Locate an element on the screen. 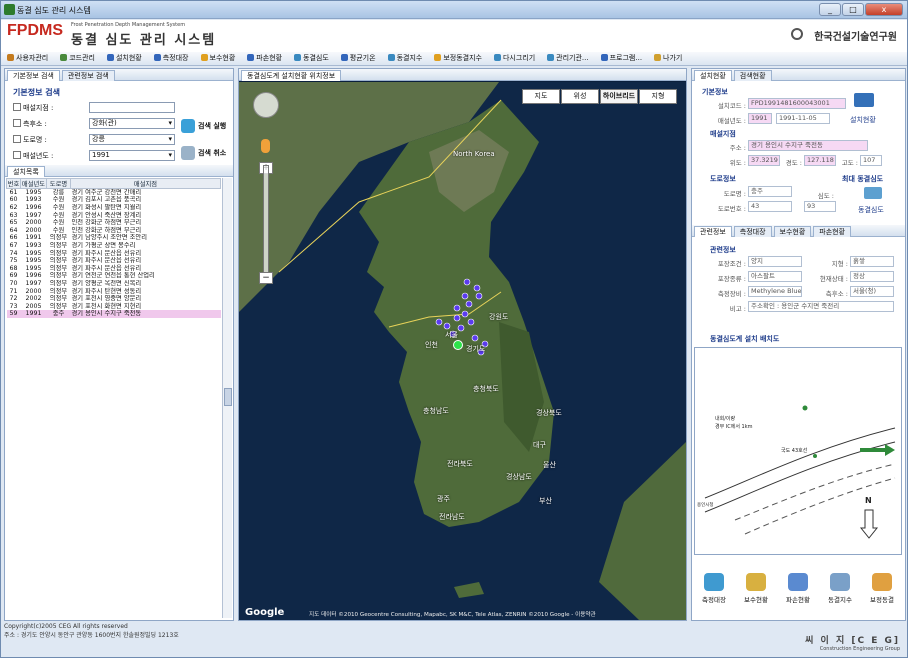 This screenshot has width=908, height=658. map-type-satellite: 위성 is located at coordinates (580, 96).